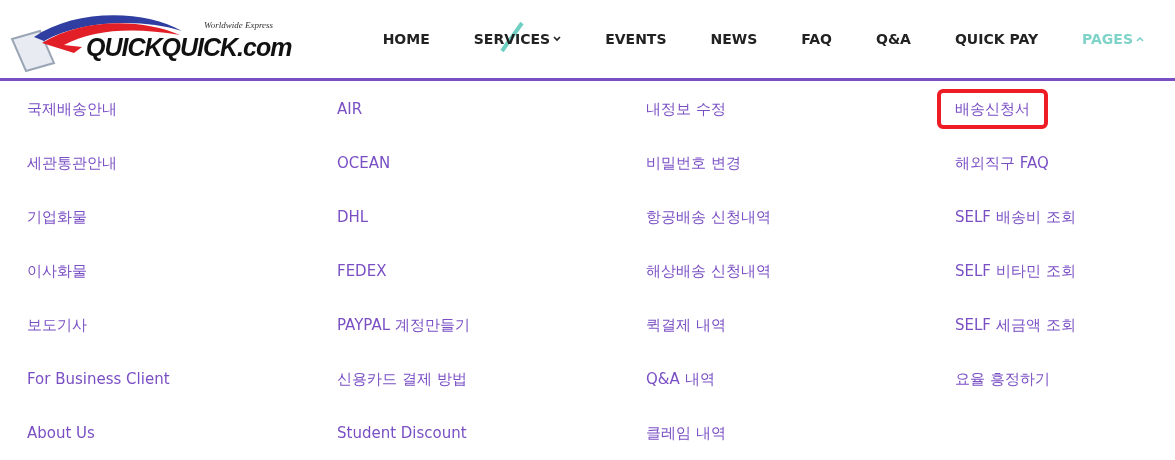  What do you see at coordinates (816, 39) in the screenshot?
I see `nav-link: FAQ` at bounding box center [816, 39].